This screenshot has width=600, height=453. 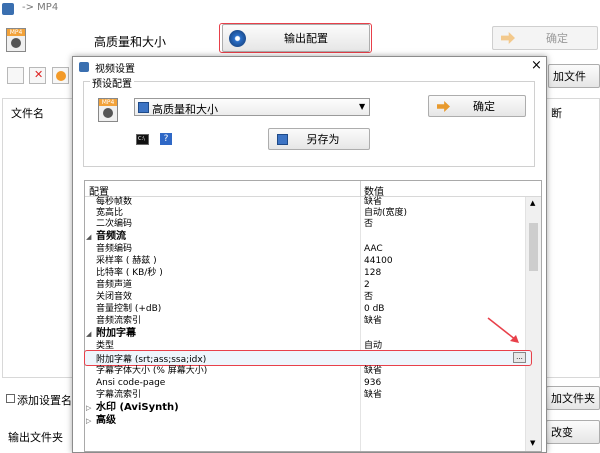 I want to click on console-icon: C:\, so click(x=142, y=139).